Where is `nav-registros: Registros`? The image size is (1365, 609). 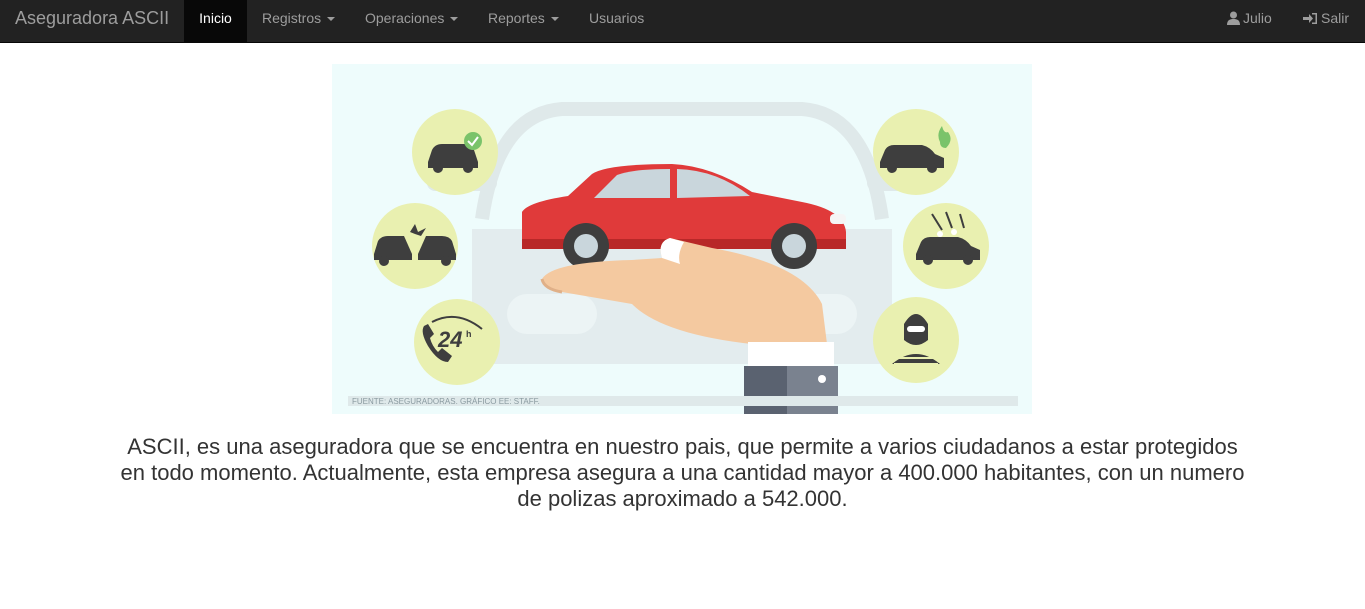 nav-registros: Registros is located at coordinates (298, 21).